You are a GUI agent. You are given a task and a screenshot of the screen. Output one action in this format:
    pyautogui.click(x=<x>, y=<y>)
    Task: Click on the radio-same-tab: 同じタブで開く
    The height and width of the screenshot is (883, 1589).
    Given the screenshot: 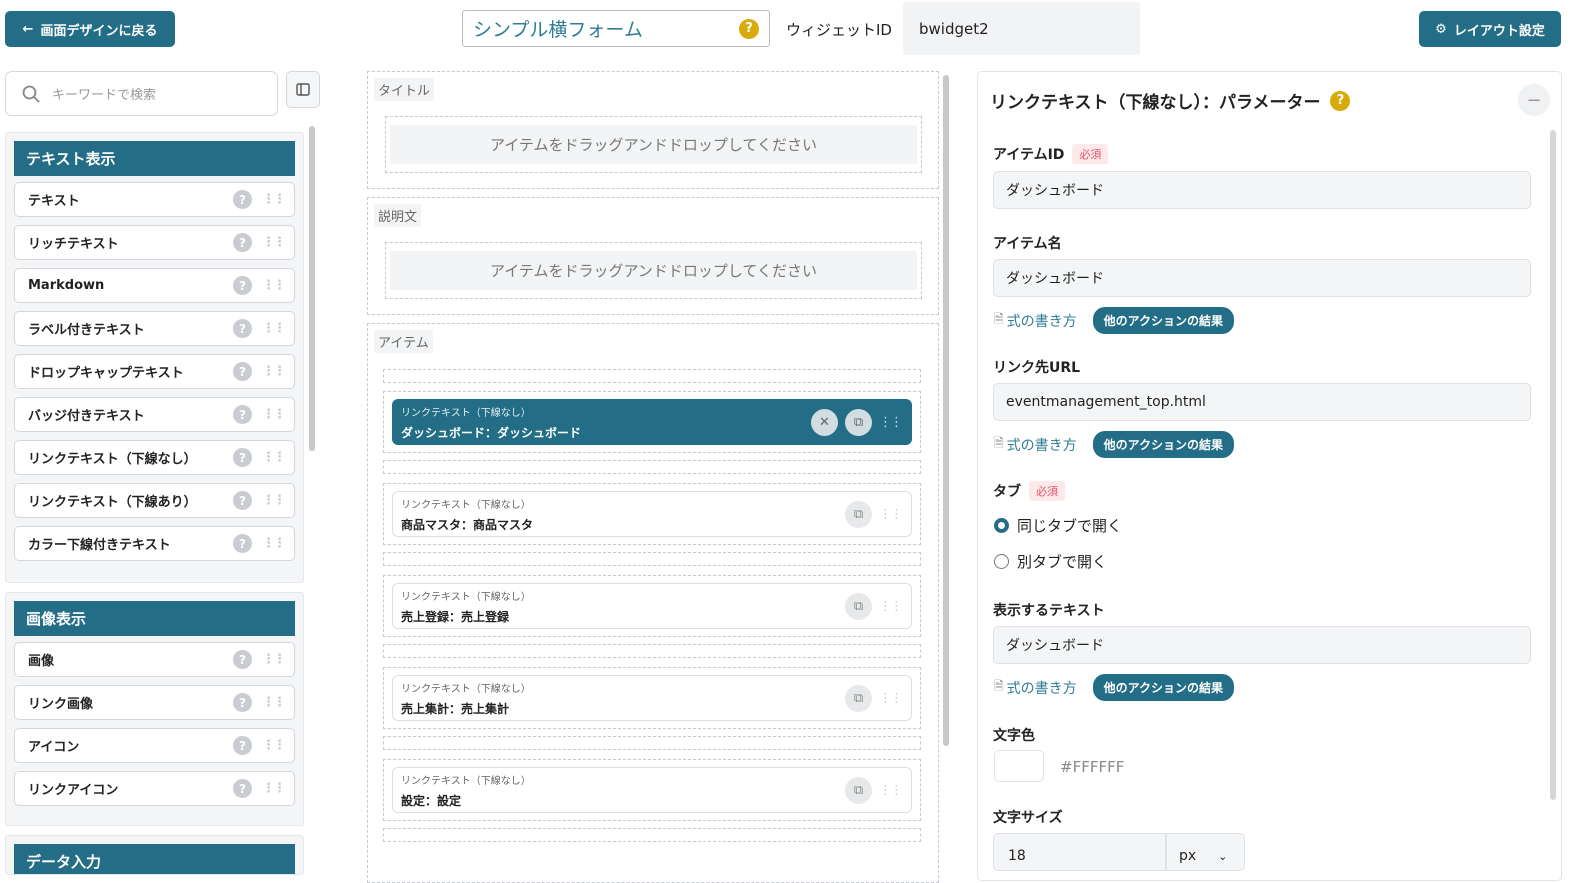 What is the action you would take?
    pyautogui.click(x=1058, y=525)
    